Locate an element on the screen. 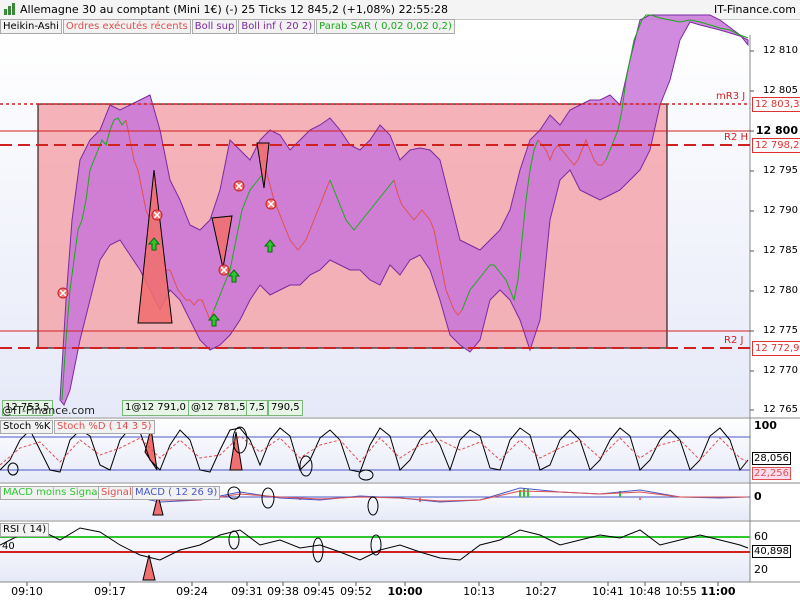 This screenshot has height=600, width=800. order-tag: 1@12 791,0 is located at coordinates (155, 408).